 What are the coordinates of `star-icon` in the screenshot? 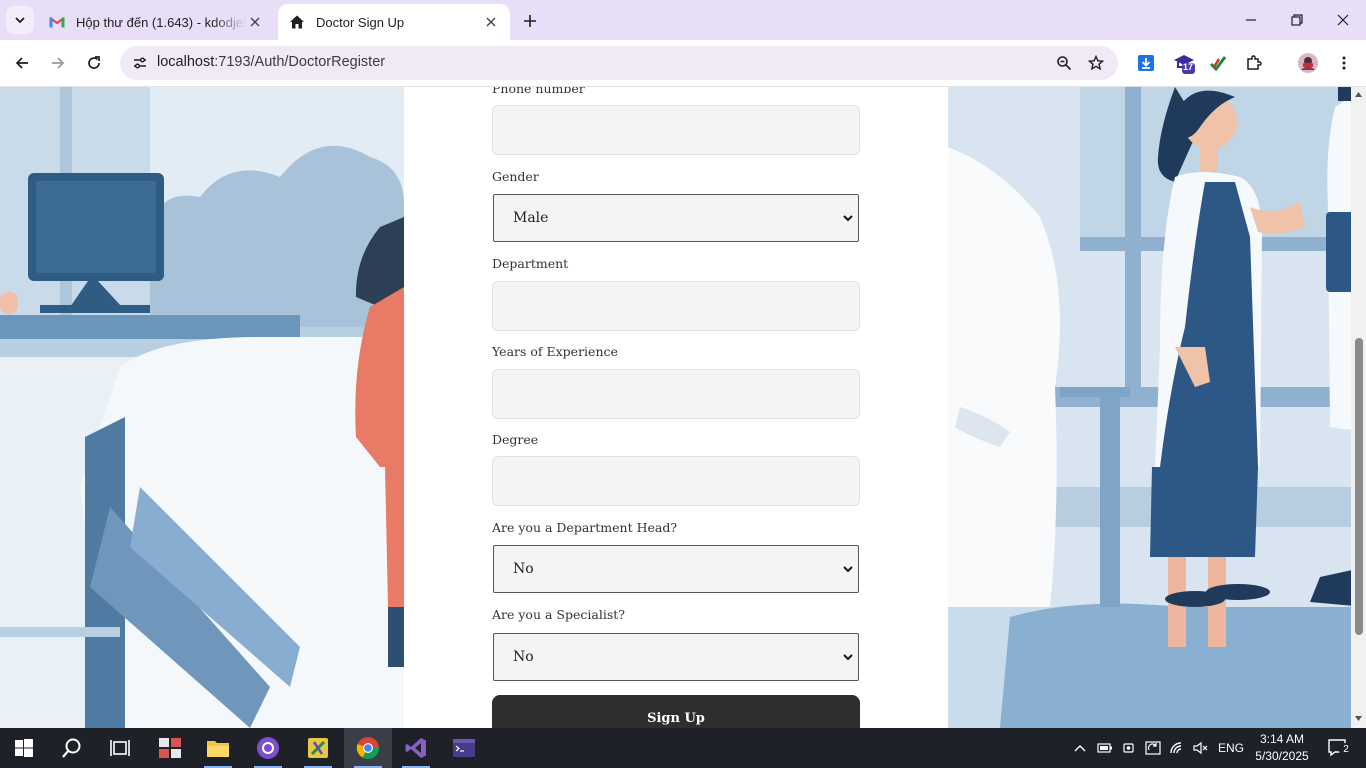 It's located at (1096, 63).